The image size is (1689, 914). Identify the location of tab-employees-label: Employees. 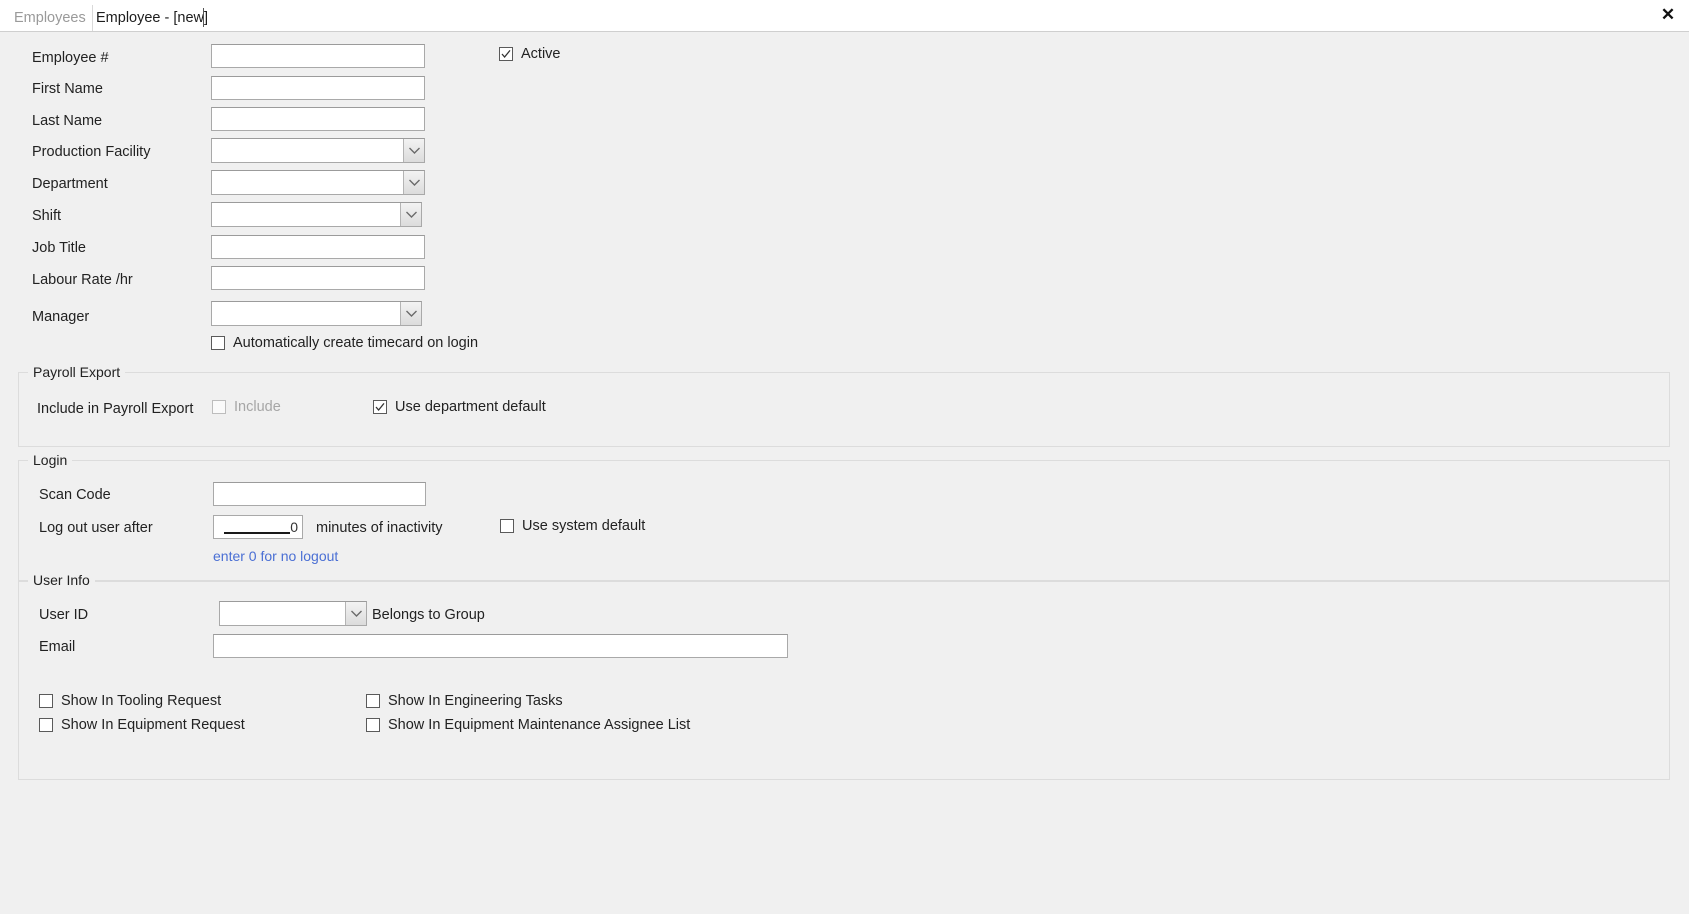
(50, 18).